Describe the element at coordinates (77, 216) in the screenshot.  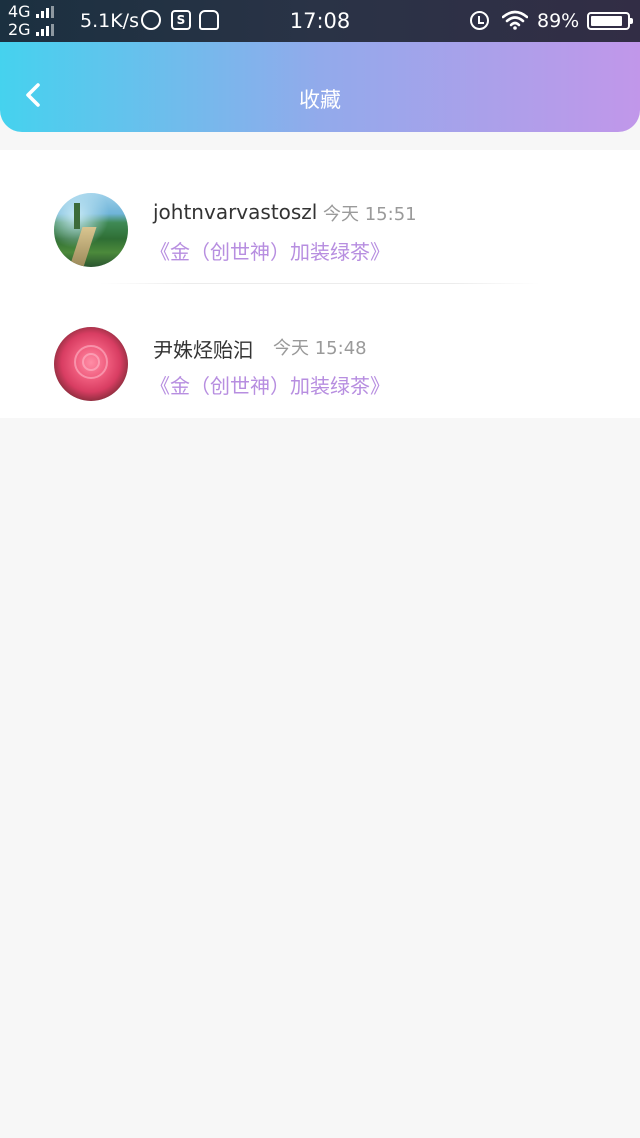
I see `avatar-tower-shape` at that location.